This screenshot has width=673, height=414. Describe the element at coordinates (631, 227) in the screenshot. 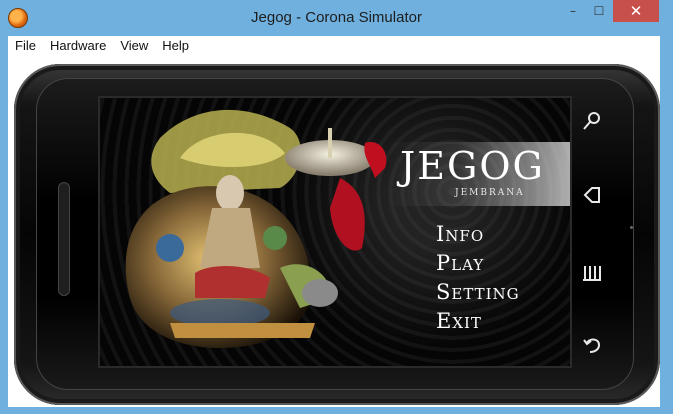

I see `device-sensor-dot` at that location.